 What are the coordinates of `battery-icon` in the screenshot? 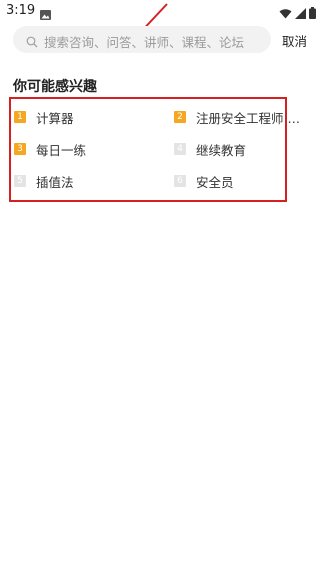 It's located at (312, 13).